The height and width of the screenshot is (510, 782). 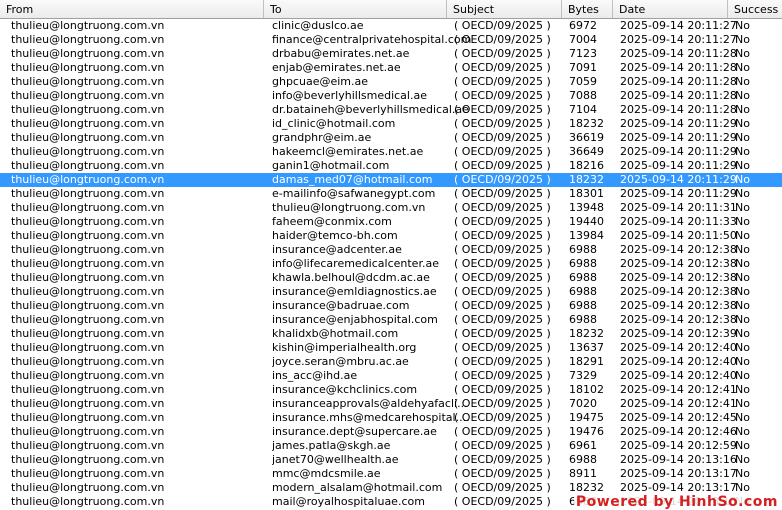 What do you see at coordinates (370, 109) in the screenshot?
I see `cell-to: dr.bataineh@beverlyhillsmedical.ae` at bounding box center [370, 109].